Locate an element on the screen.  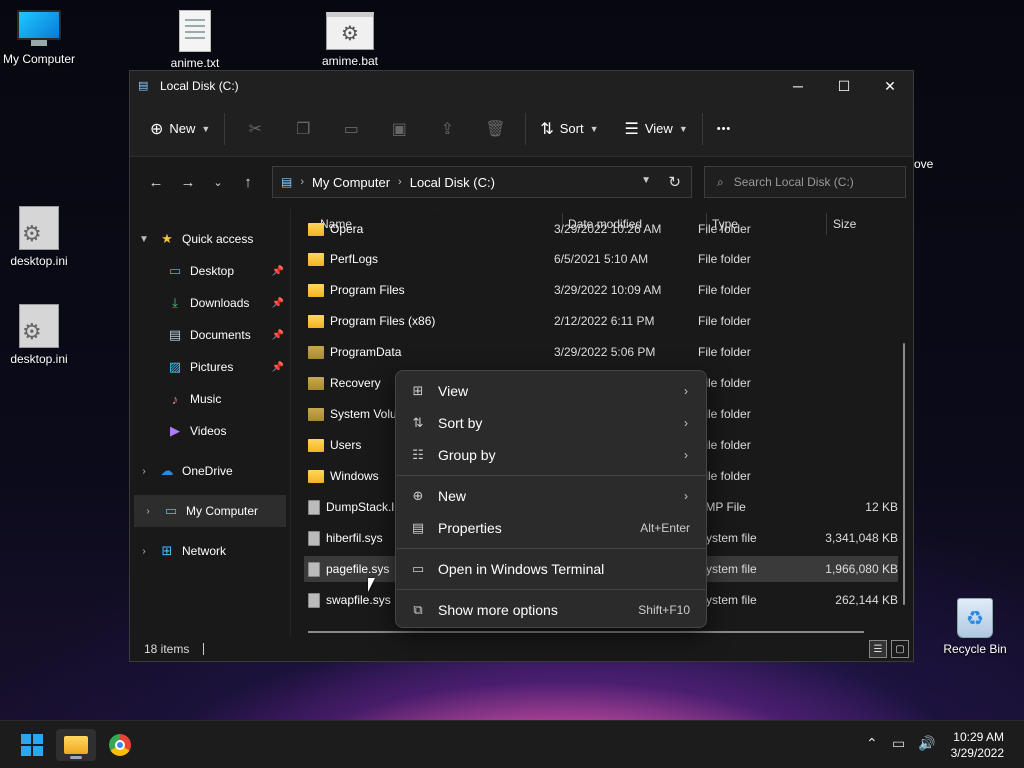
breadcrumb-local-disk: Local Disk (C:) is located at coordinates (452, 182).